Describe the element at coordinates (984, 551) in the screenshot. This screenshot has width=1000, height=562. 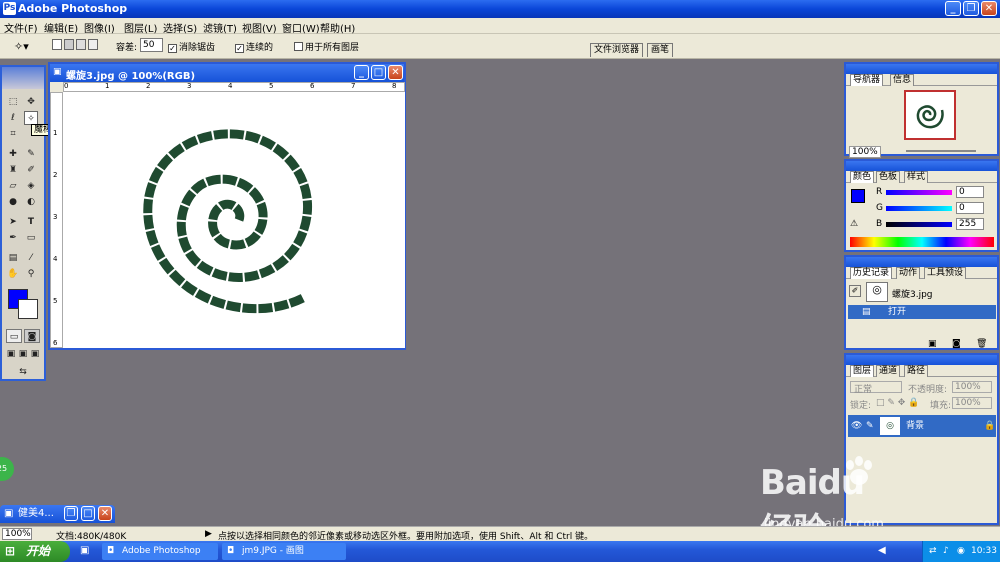
I see `tray-clock: 10:33` at that location.